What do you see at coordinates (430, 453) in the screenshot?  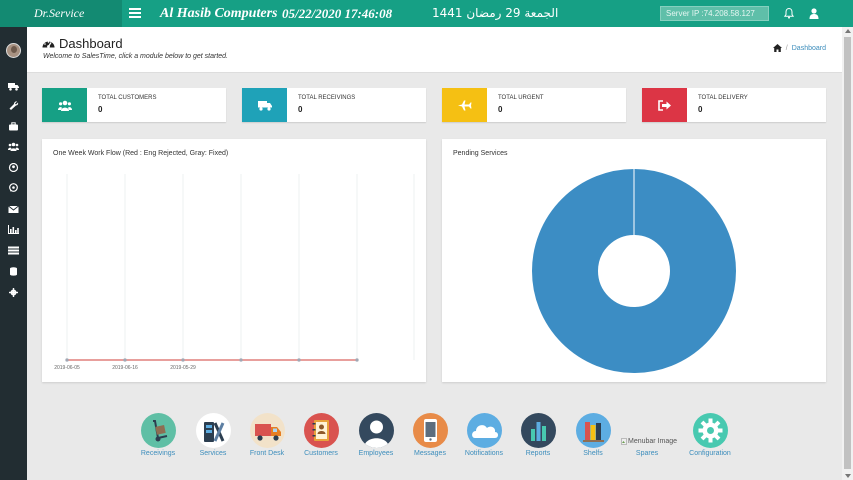 I see `module-label: Messages` at bounding box center [430, 453].